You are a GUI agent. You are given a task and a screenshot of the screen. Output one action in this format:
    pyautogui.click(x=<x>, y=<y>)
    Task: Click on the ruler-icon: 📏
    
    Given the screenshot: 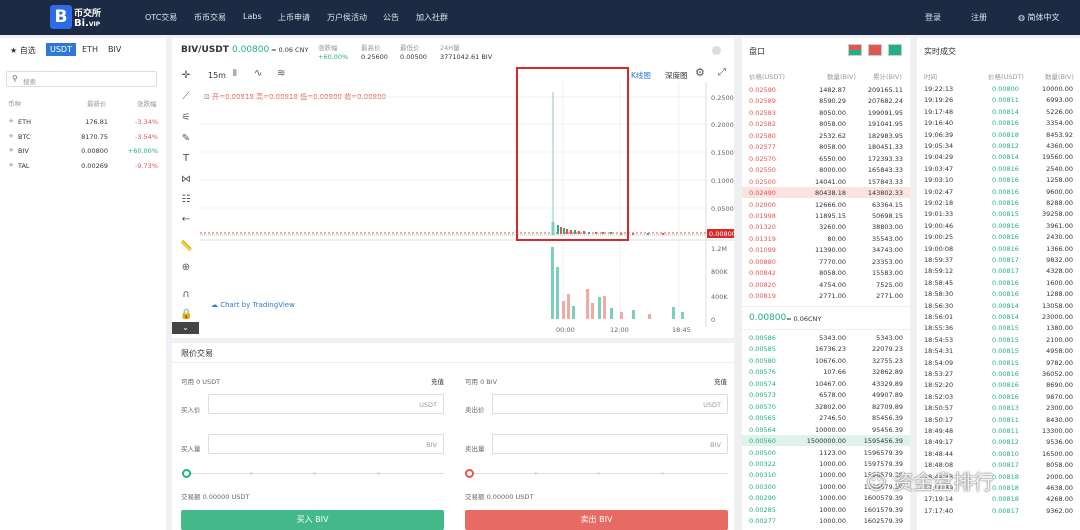 What is the action you would take?
    pyautogui.click(x=186, y=247)
    